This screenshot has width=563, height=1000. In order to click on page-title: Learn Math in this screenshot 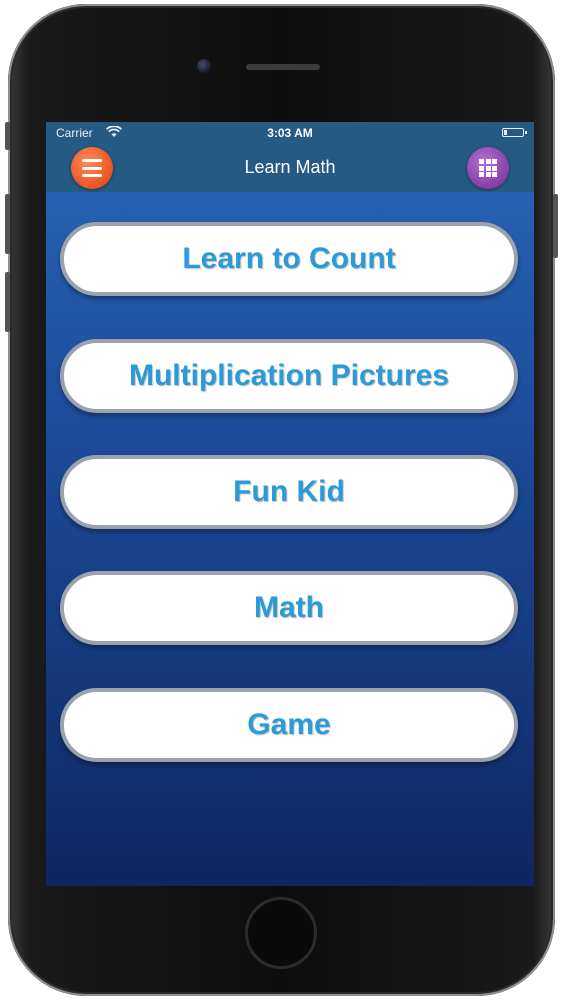, I will do `click(290, 167)`.